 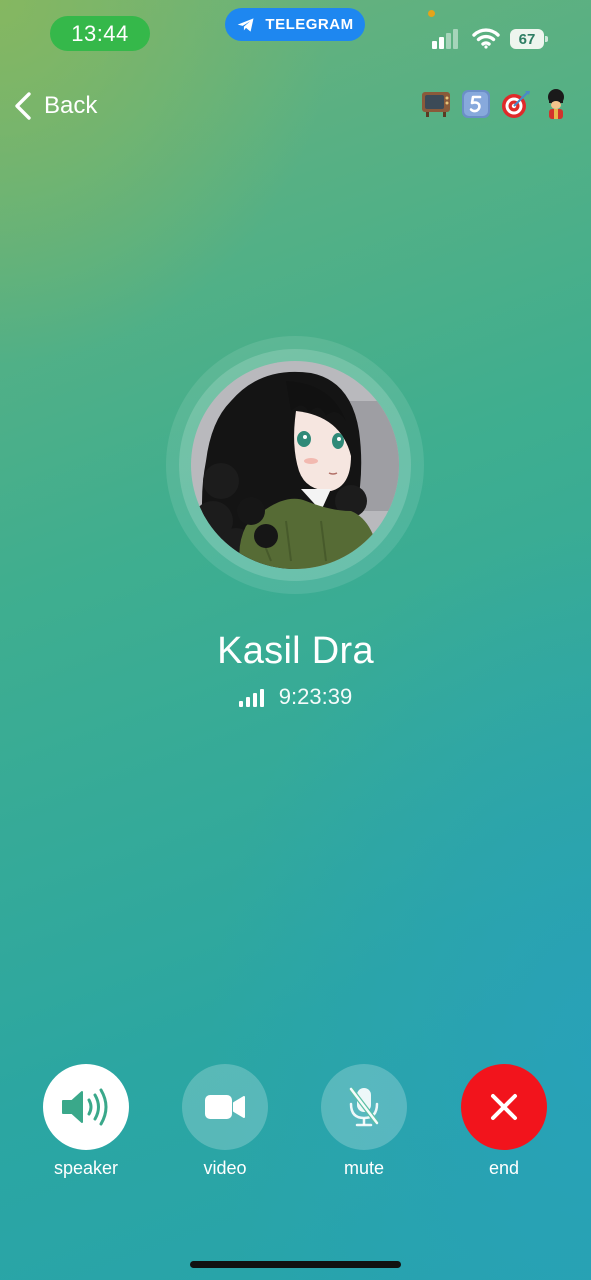 What do you see at coordinates (225, 1168) in the screenshot?
I see `video-label: video` at bounding box center [225, 1168].